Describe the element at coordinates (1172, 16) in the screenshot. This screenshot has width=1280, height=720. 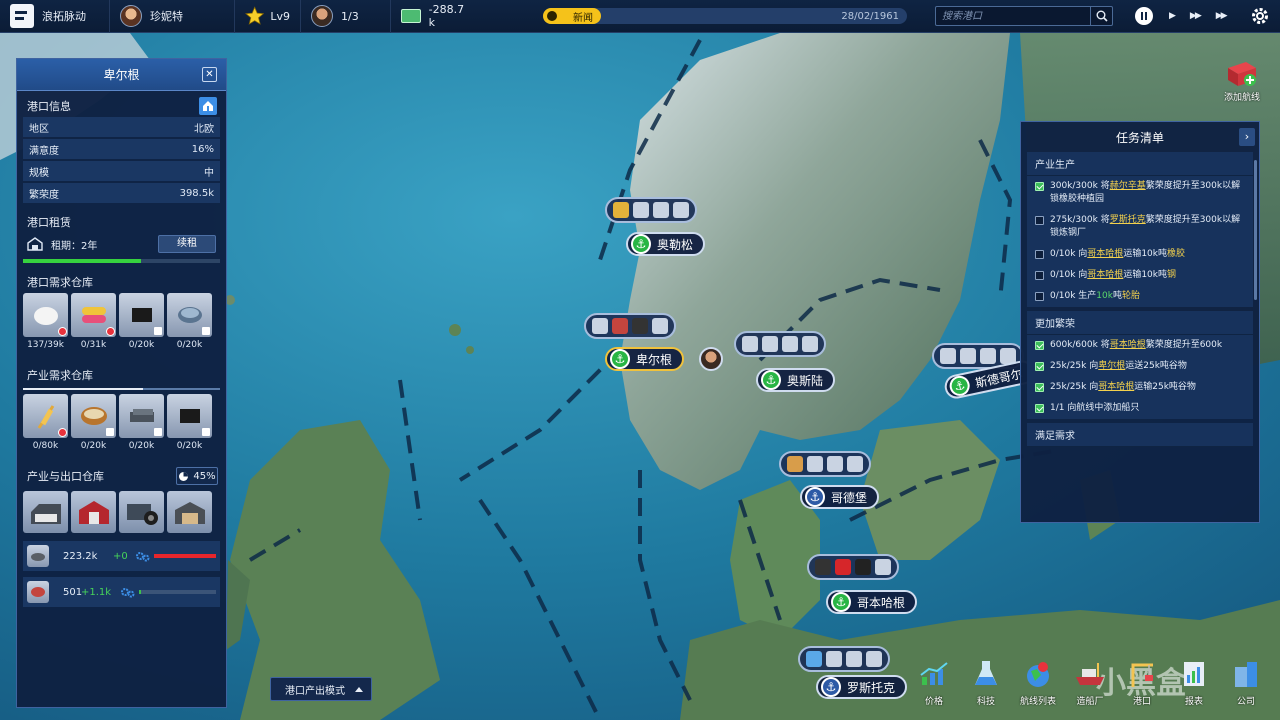
I see `play-speed-1-button: ▶` at that location.